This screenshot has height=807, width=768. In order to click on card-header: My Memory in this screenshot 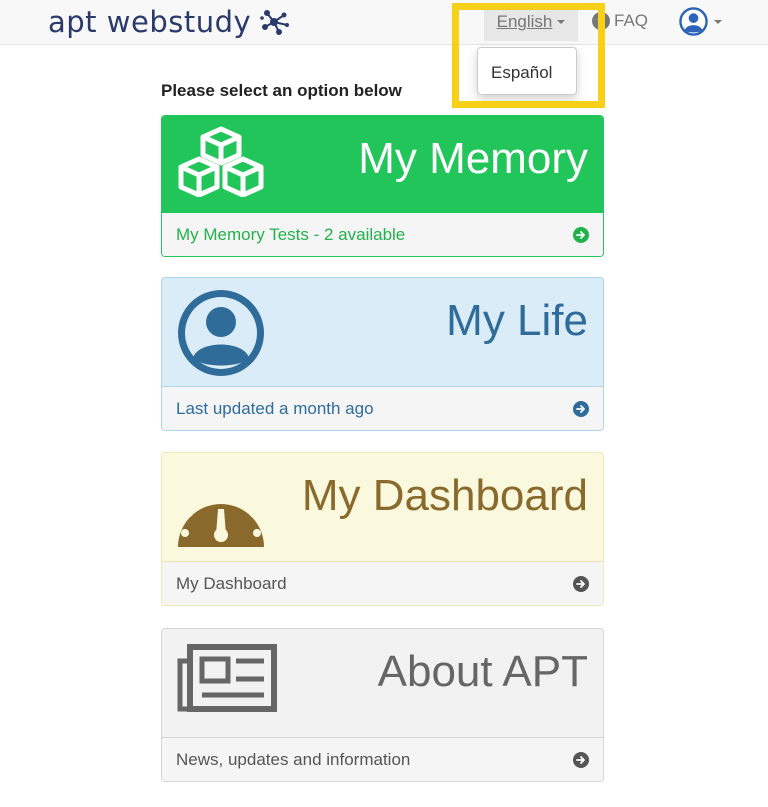, I will do `click(382, 164)`.